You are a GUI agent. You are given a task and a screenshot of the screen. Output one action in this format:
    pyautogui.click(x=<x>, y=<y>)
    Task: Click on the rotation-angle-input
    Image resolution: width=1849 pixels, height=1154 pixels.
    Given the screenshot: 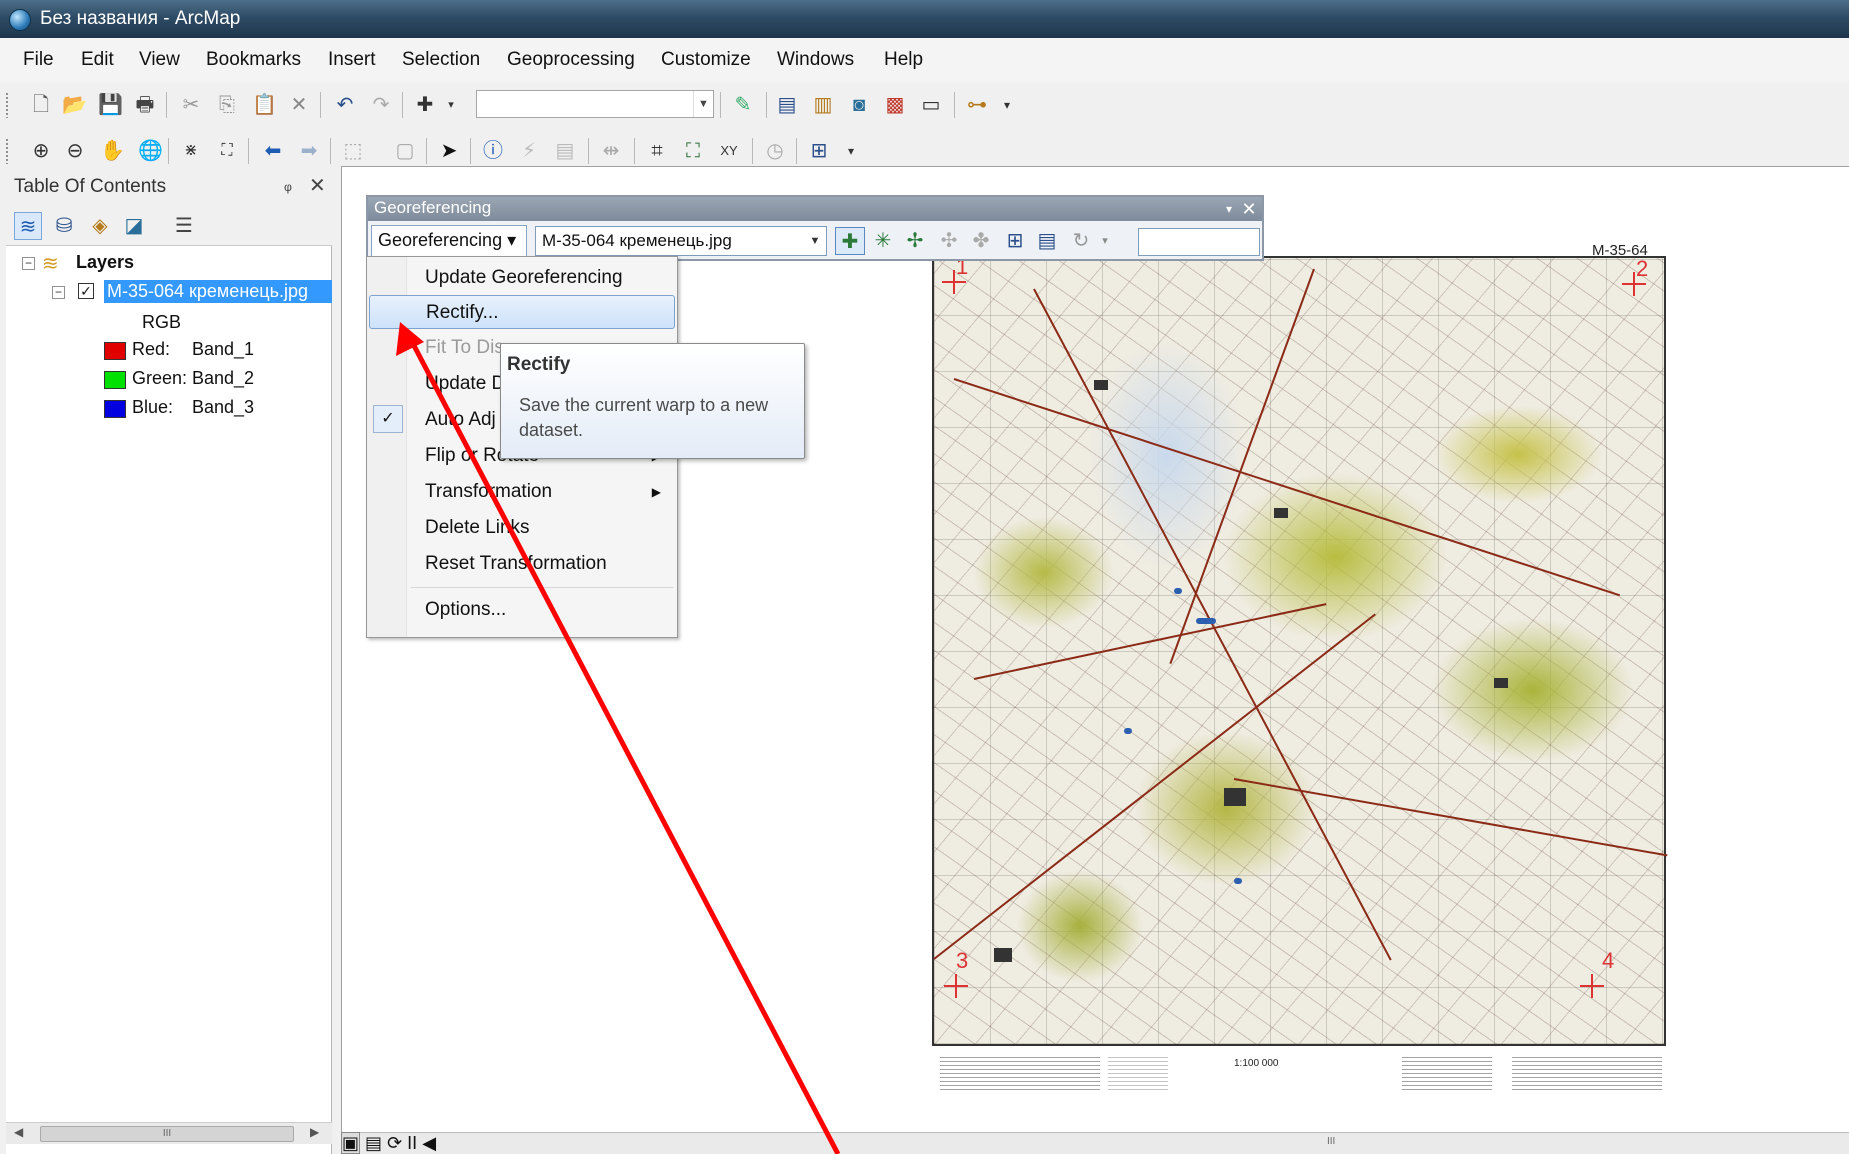 What is the action you would take?
    pyautogui.click(x=1199, y=242)
    